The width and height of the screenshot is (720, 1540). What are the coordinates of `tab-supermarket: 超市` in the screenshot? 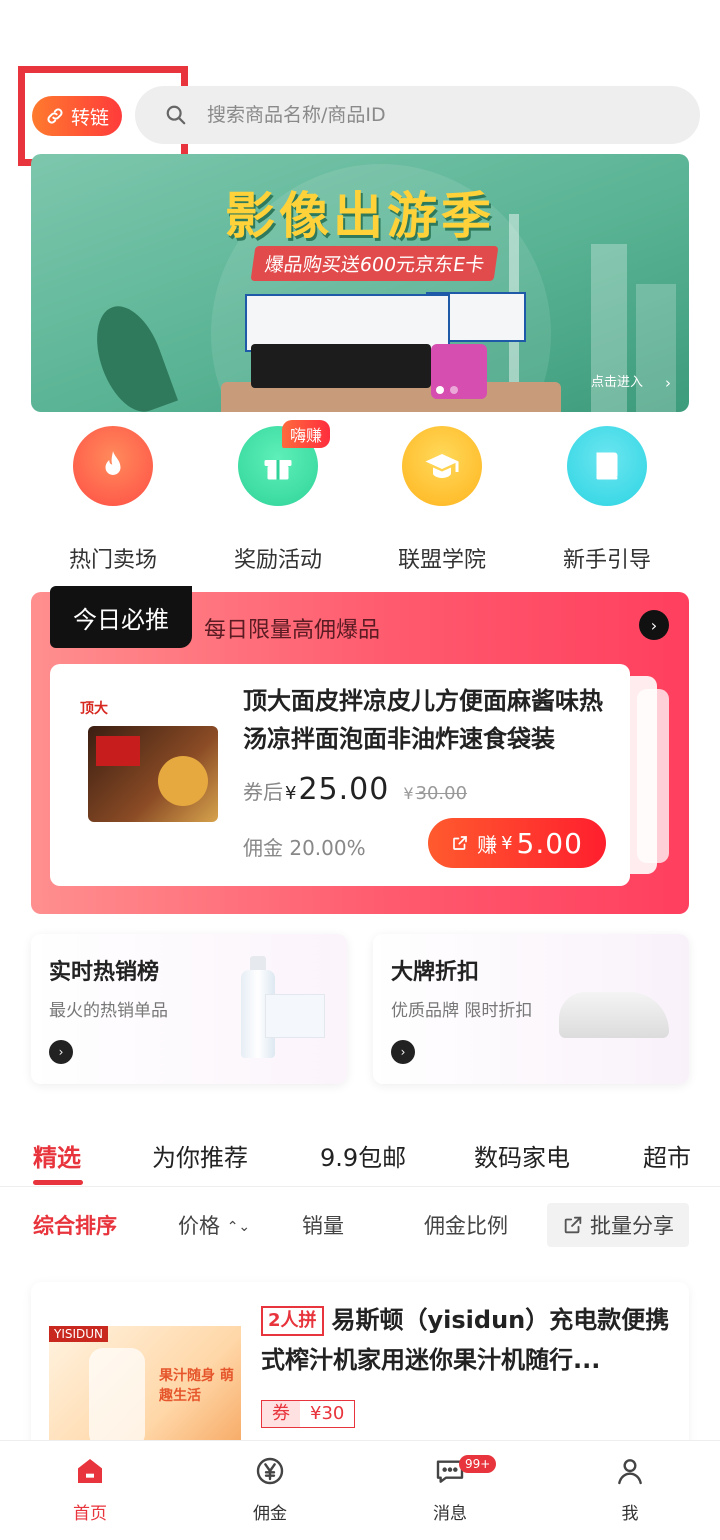 It's located at (681, 1155).